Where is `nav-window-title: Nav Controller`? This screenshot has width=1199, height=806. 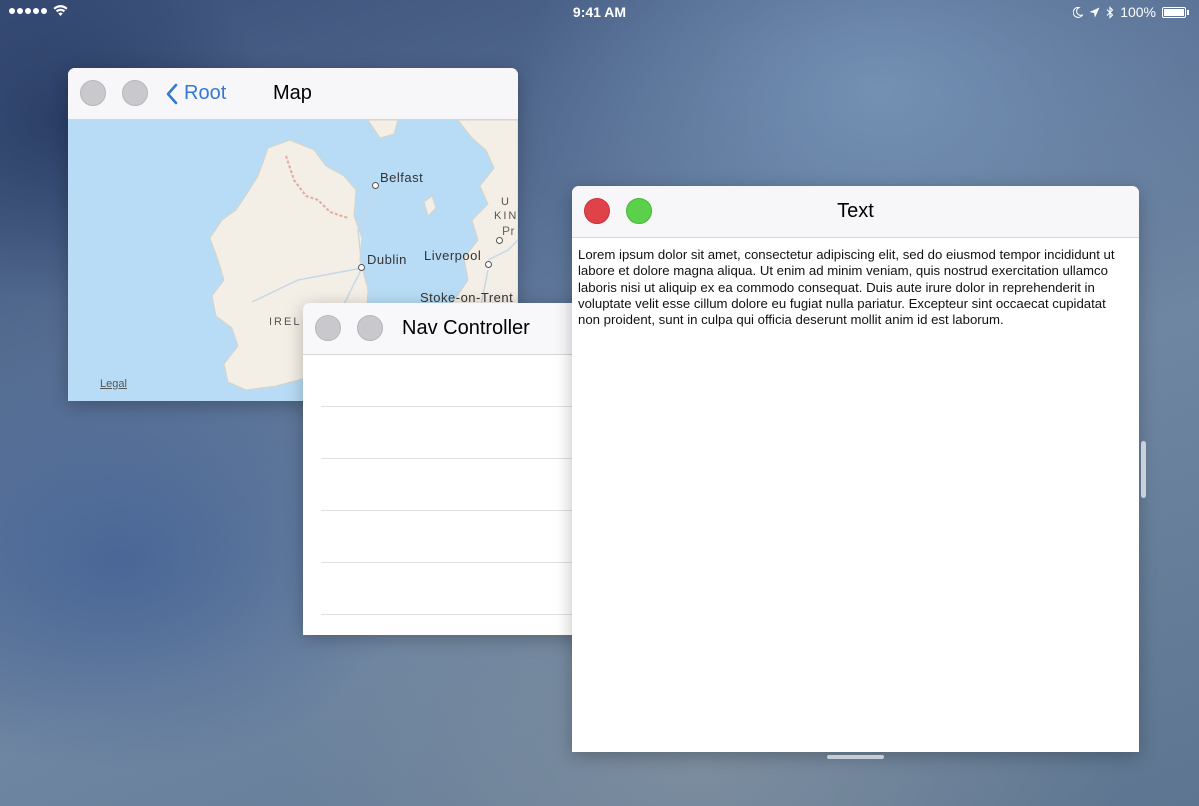 nav-window-title: Nav Controller is located at coordinates (466, 328).